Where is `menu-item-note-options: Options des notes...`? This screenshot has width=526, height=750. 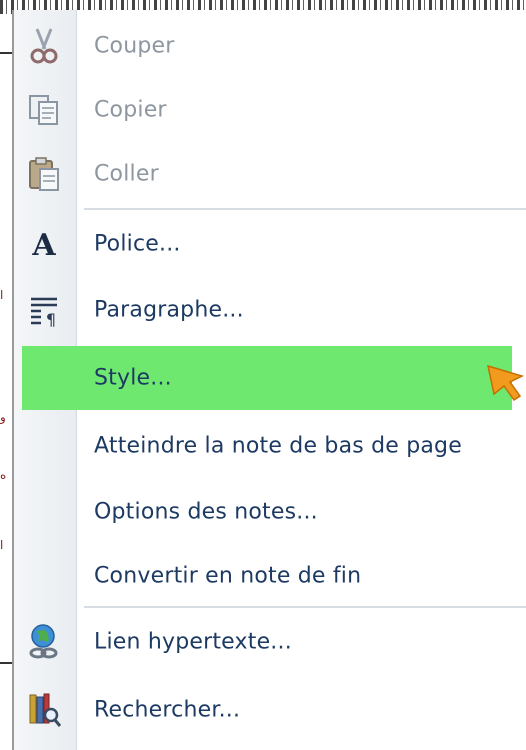 menu-item-note-options: Options des notes... is located at coordinates (270, 512).